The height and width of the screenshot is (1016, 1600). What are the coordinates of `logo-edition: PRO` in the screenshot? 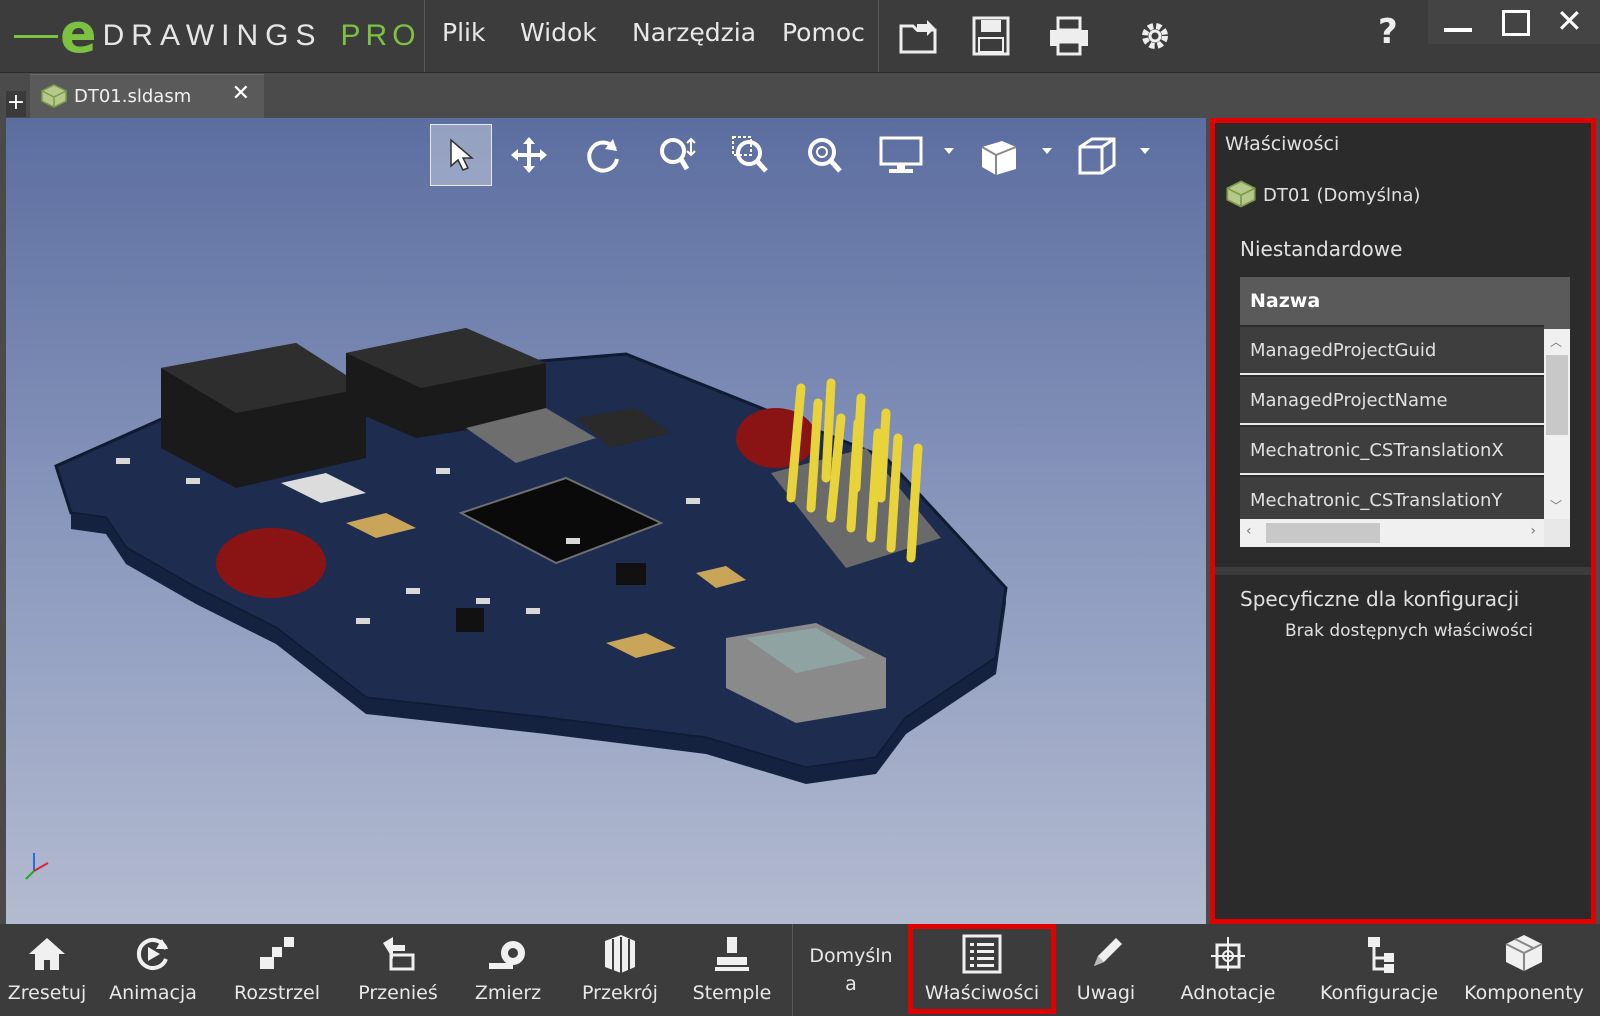 It's located at (380, 35).